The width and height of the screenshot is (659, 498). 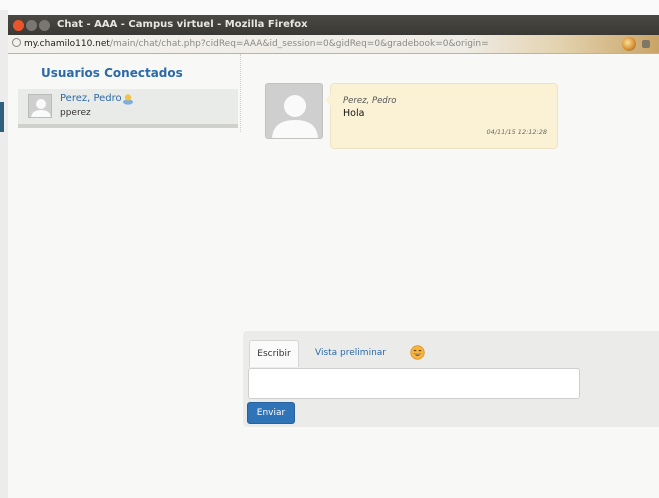 I want to click on globe-icon, so click(x=16, y=42).